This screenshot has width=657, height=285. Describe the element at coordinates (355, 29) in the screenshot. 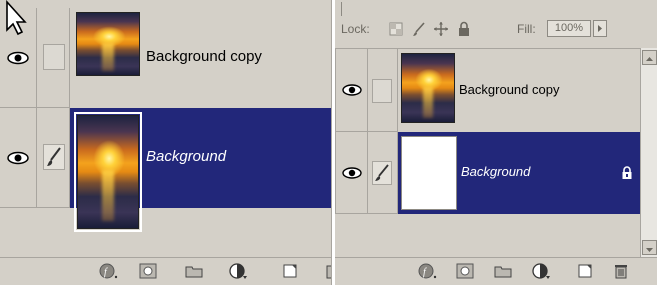

I see `lock-label: Lock:` at that location.